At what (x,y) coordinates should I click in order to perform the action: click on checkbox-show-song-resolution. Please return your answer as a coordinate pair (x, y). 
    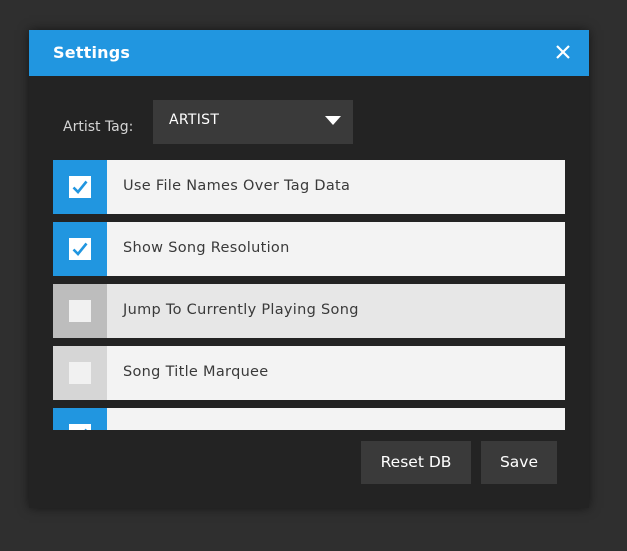
    Looking at the image, I should click on (80, 249).